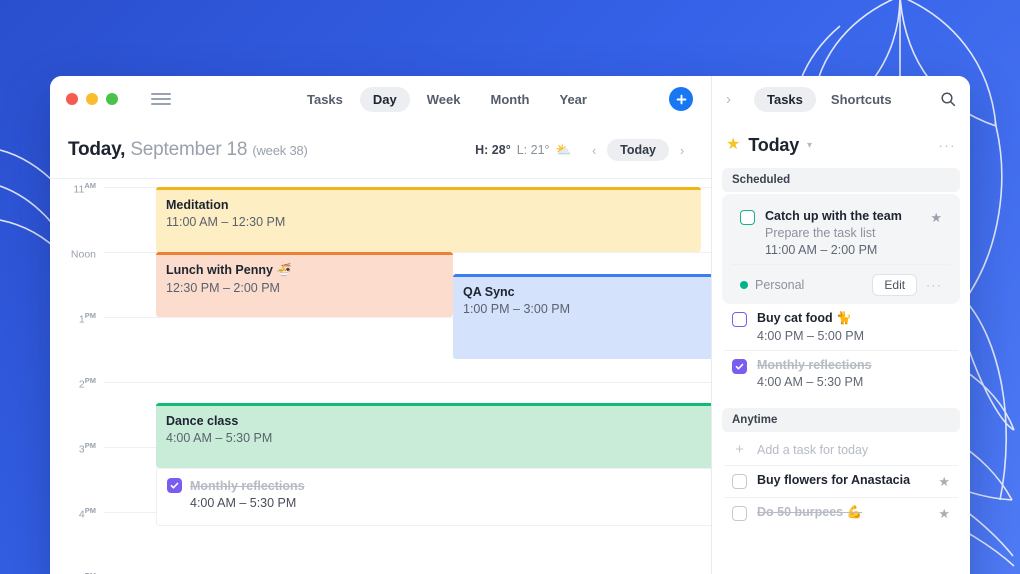 This screenshot has height=574, width=1020. What do you see at coordinates (810, 512) in the screenshot?
I see `task-title: Do 50 burpees 💪` at bounding box center [810, 512].